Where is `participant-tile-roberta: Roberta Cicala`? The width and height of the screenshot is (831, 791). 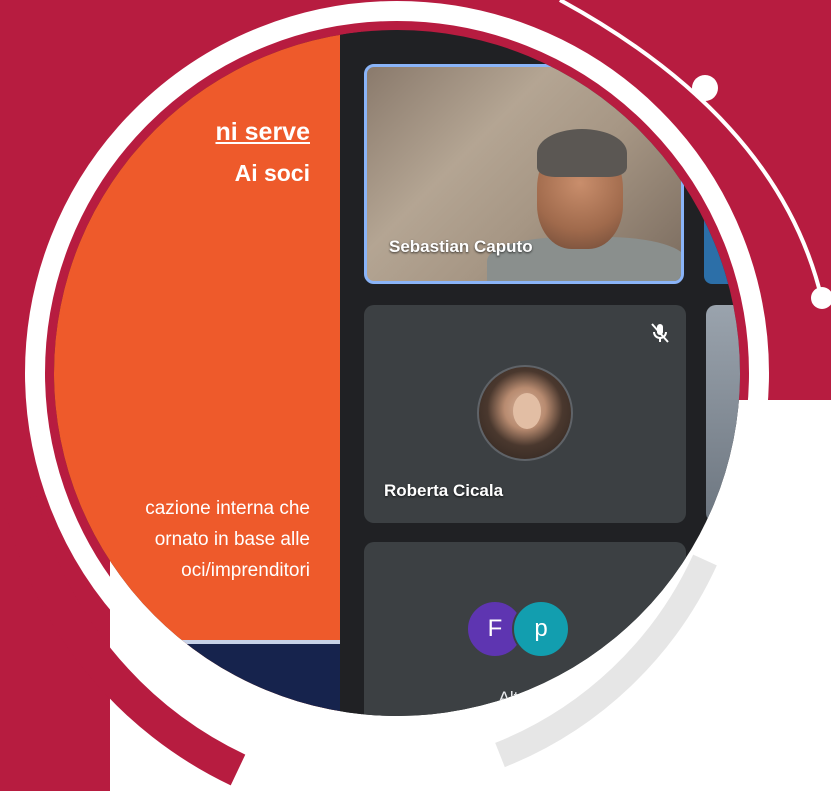
participant-tile-roberta: Roberta Cicala is located at coordinates (525, 414).